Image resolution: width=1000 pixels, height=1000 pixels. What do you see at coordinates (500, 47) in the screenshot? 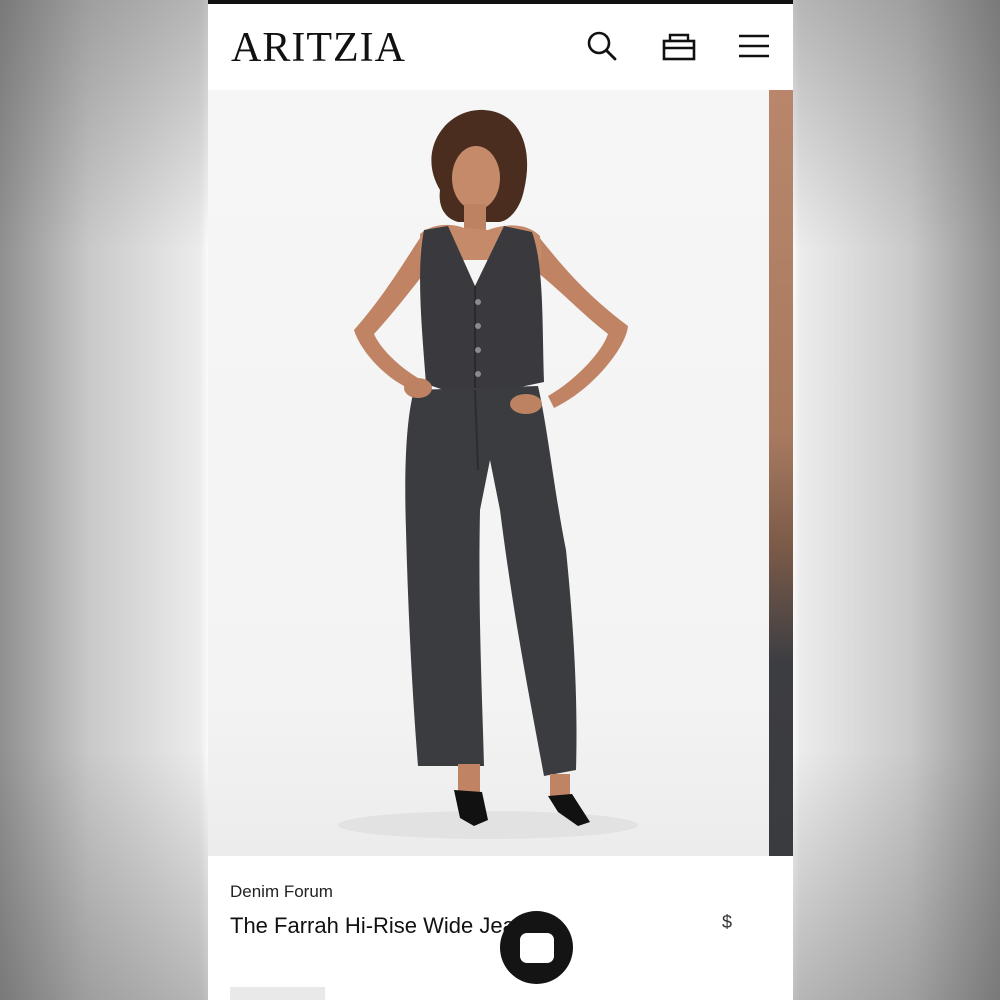
I see `site-header: ARITZIA` at bounding box center [500, 47].